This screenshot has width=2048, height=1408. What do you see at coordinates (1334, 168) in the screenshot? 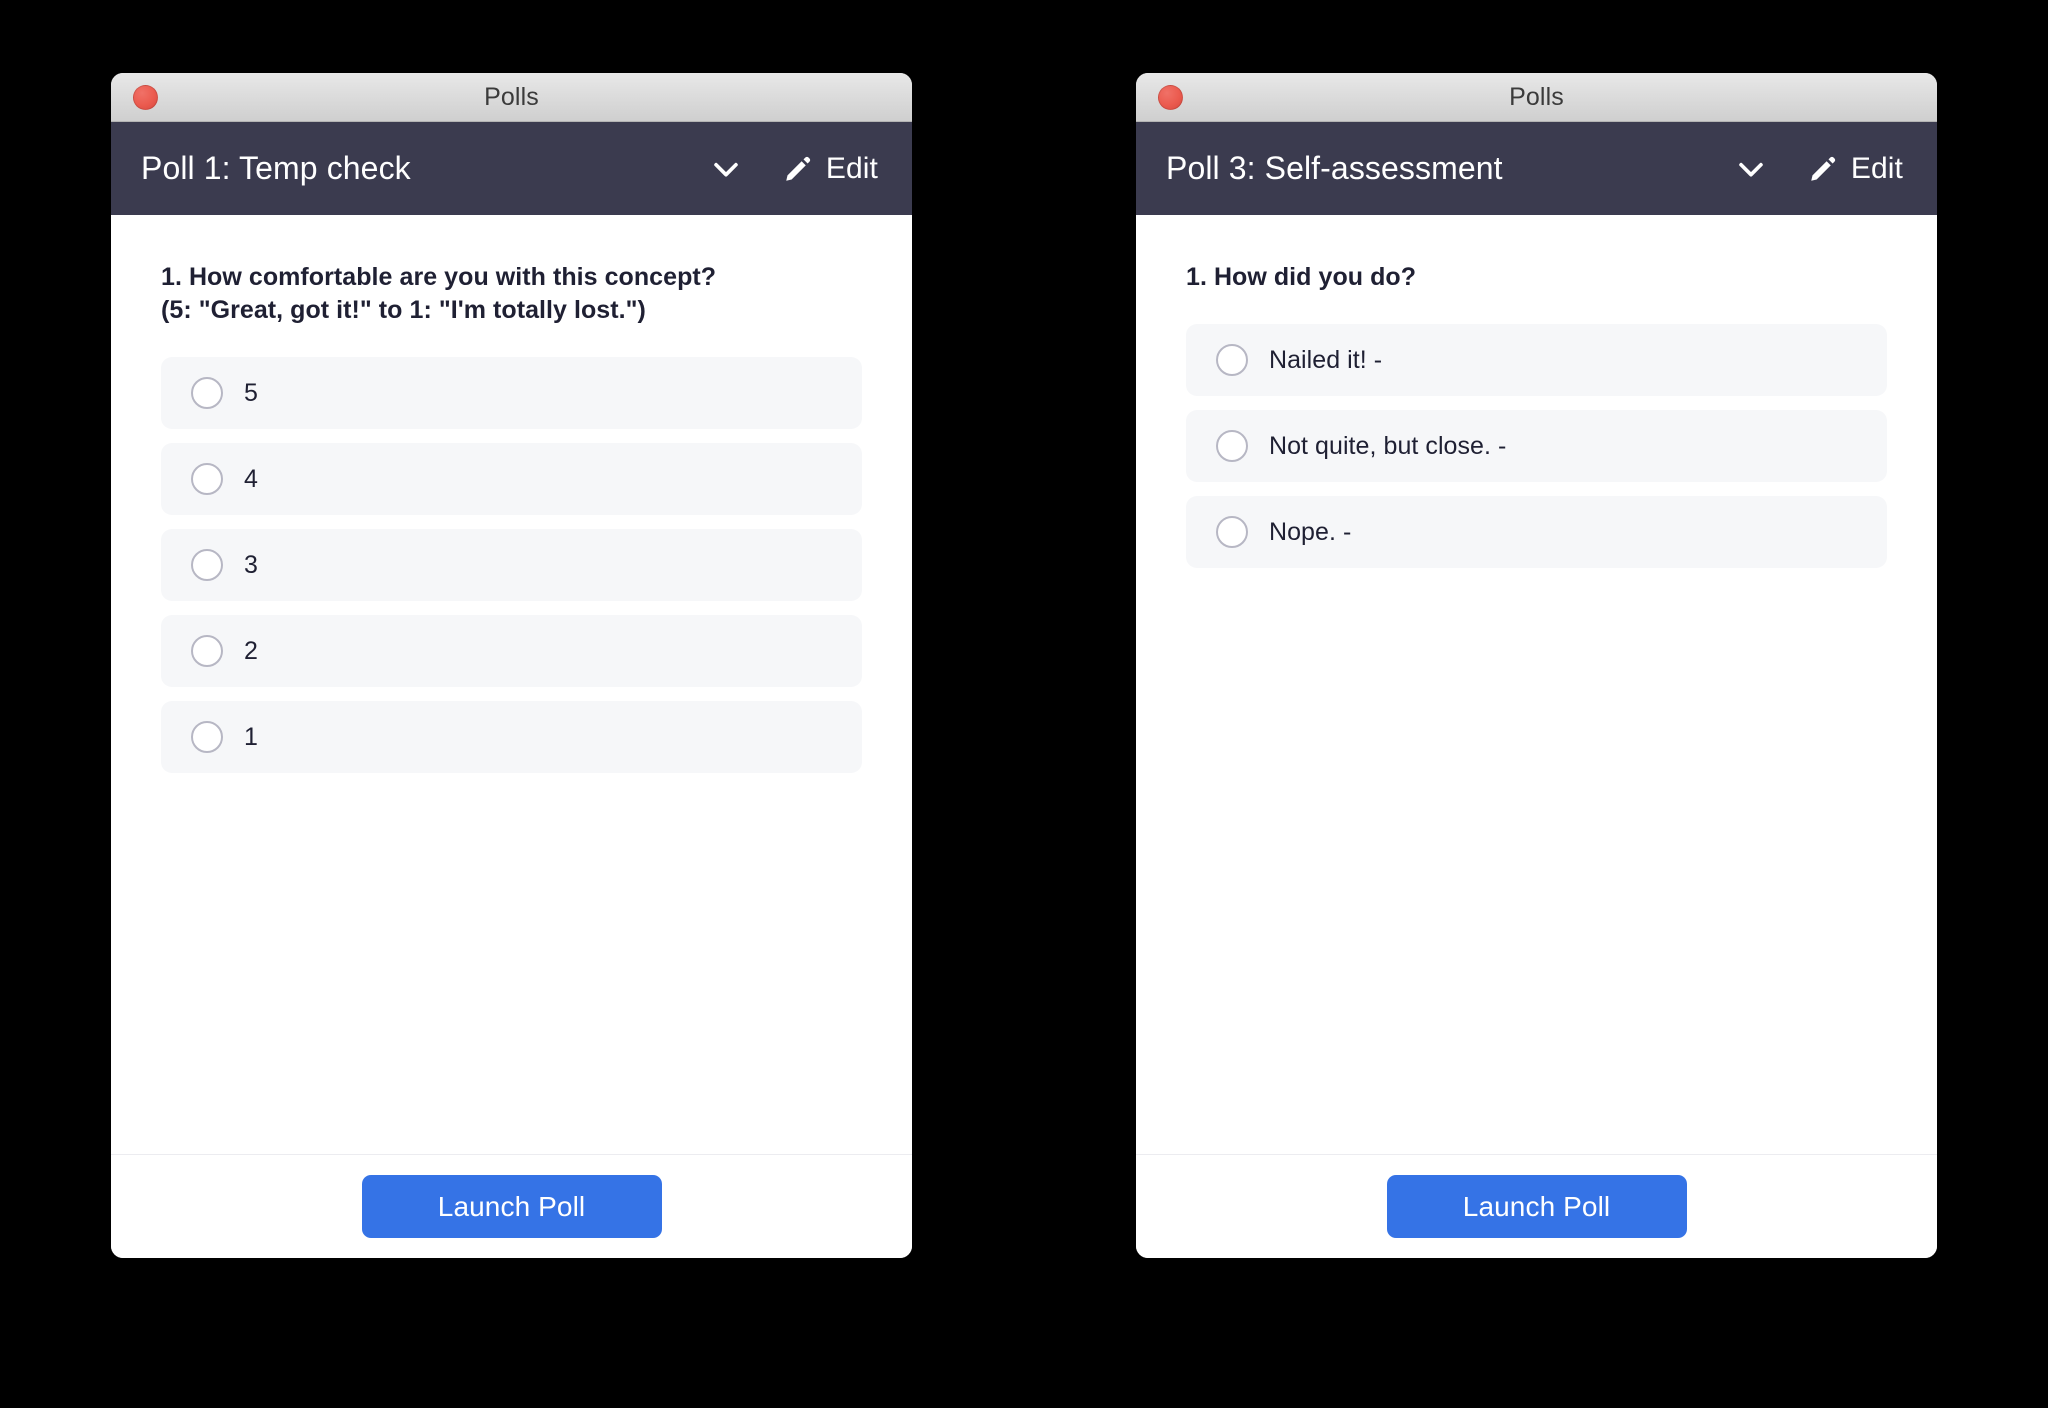
I see `poll-title: Poll 3: Self-assessment` at bounding box center [1334, 168].